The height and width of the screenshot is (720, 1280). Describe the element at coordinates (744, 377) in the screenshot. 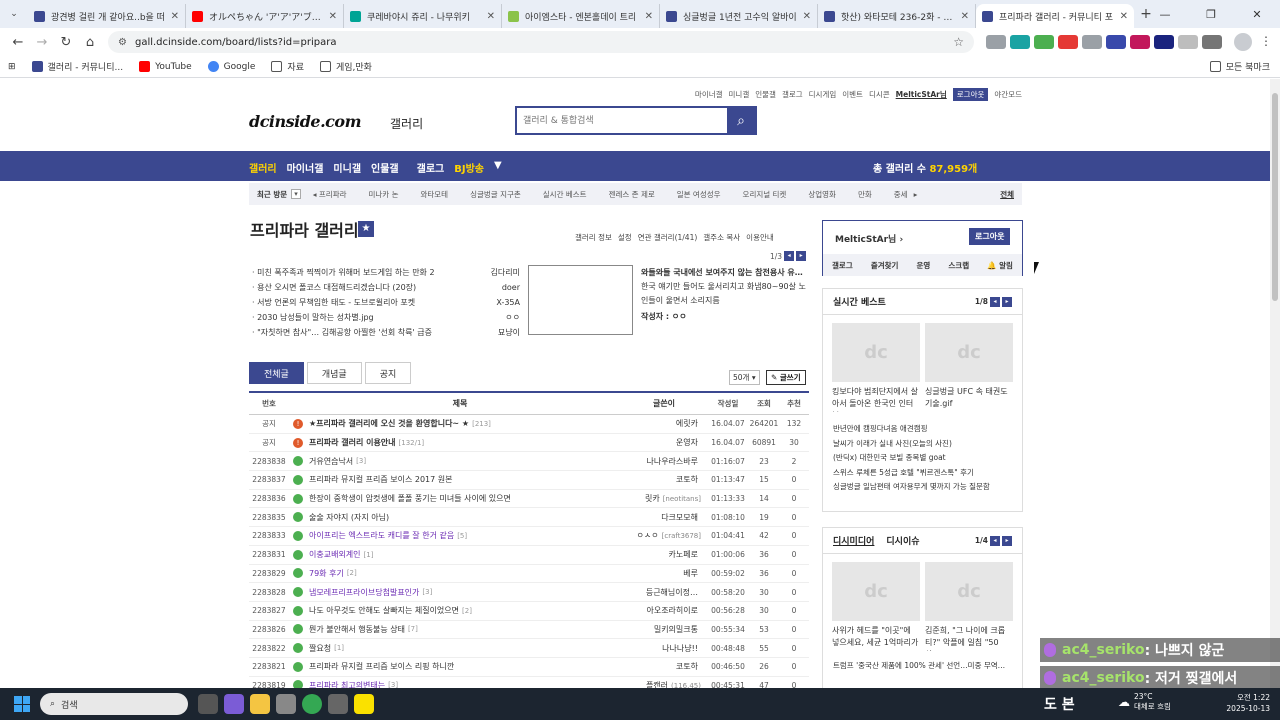

I see `per-page-select: 50개 ▾` at that location.